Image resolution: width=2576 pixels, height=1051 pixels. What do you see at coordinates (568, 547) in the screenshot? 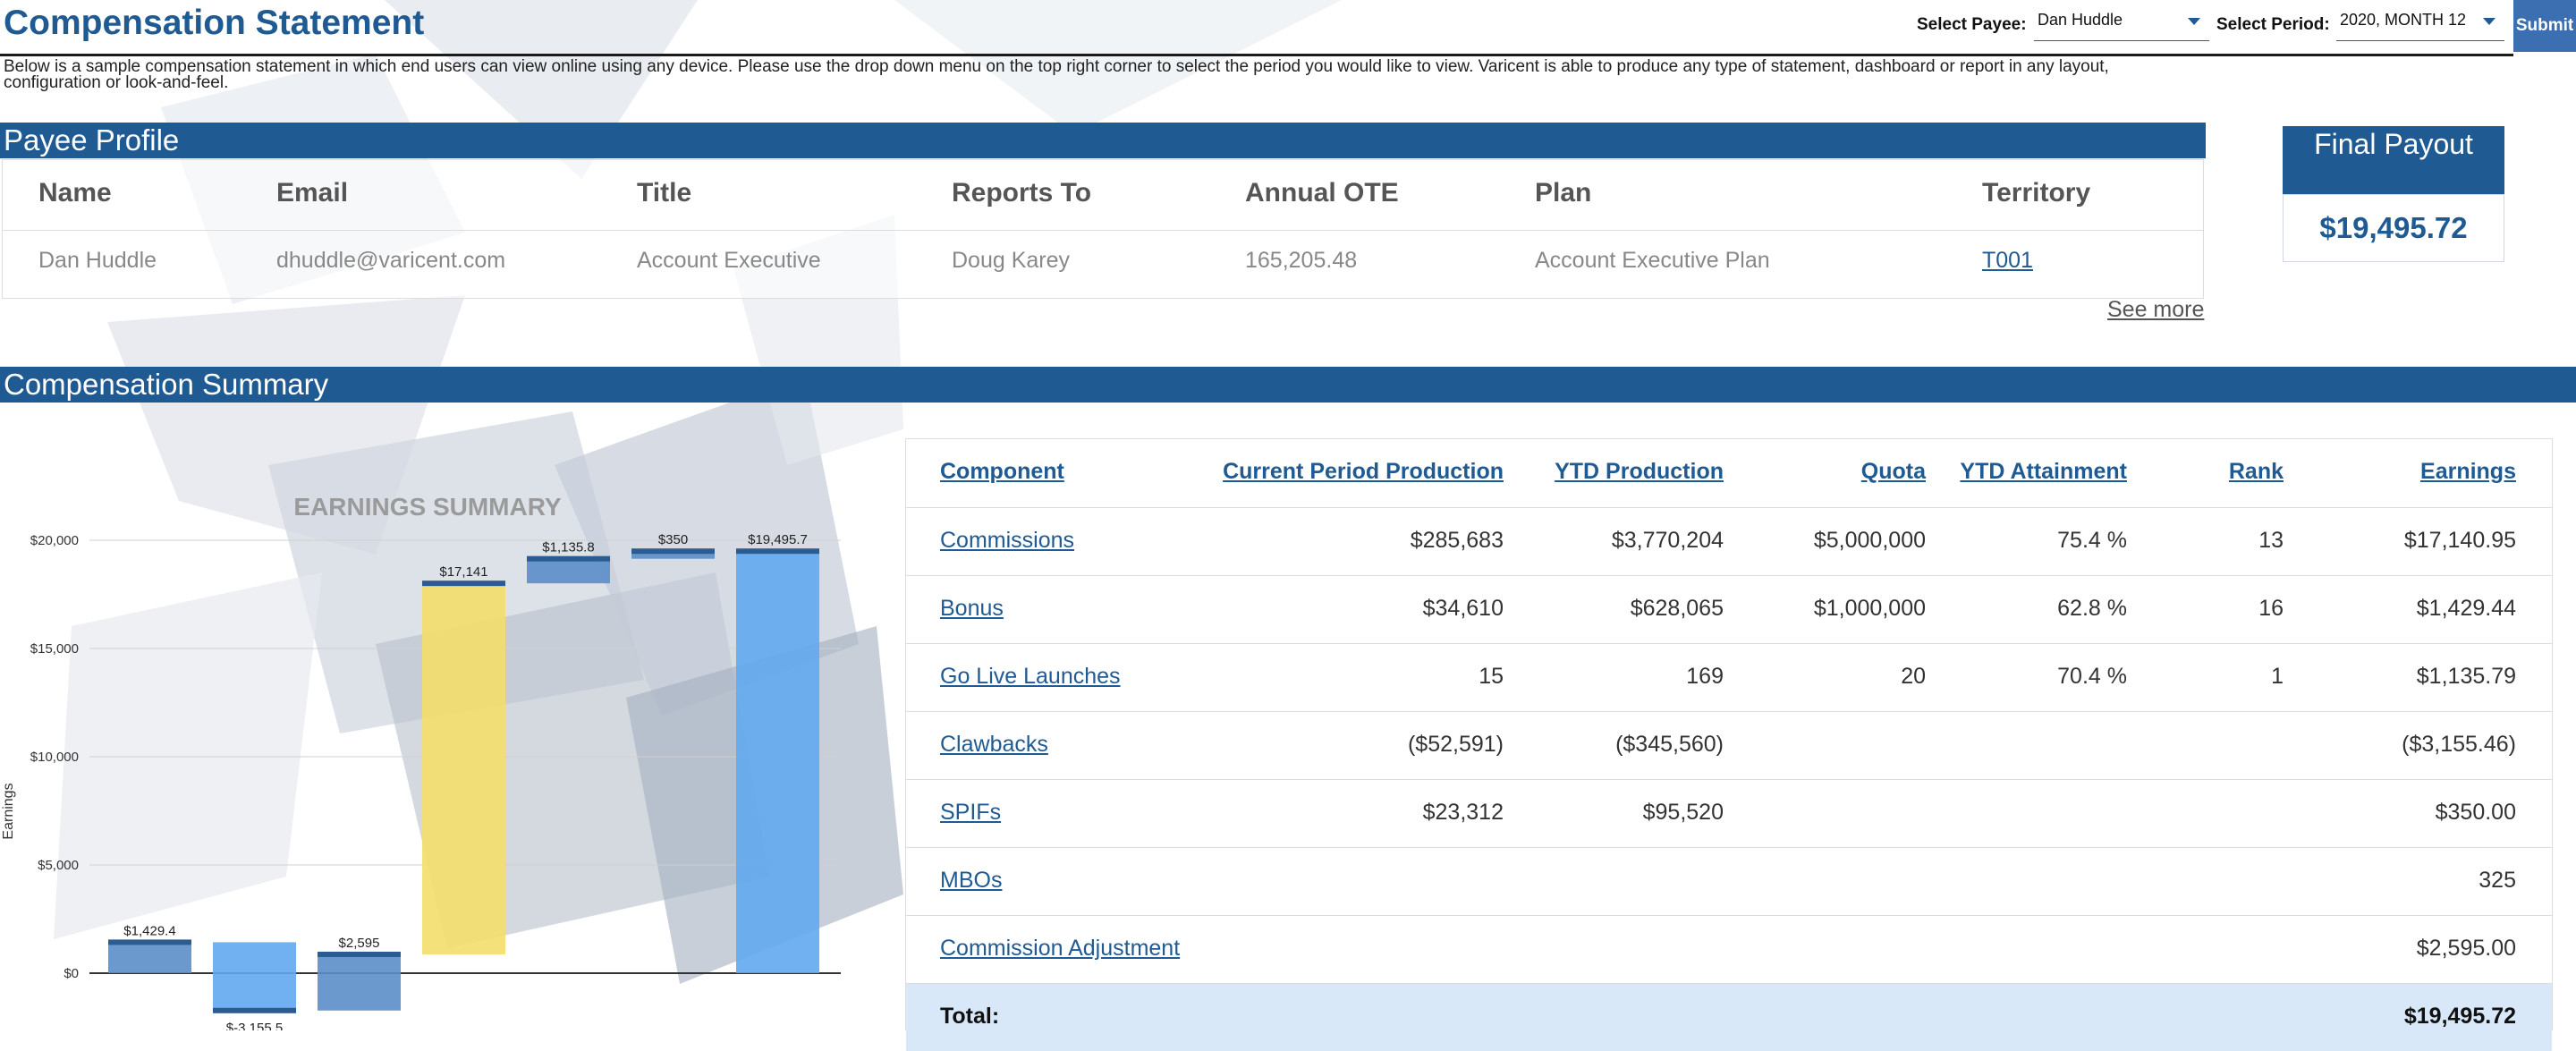
I see `data-label: $1,135.8` at bounding box center [568, 547].